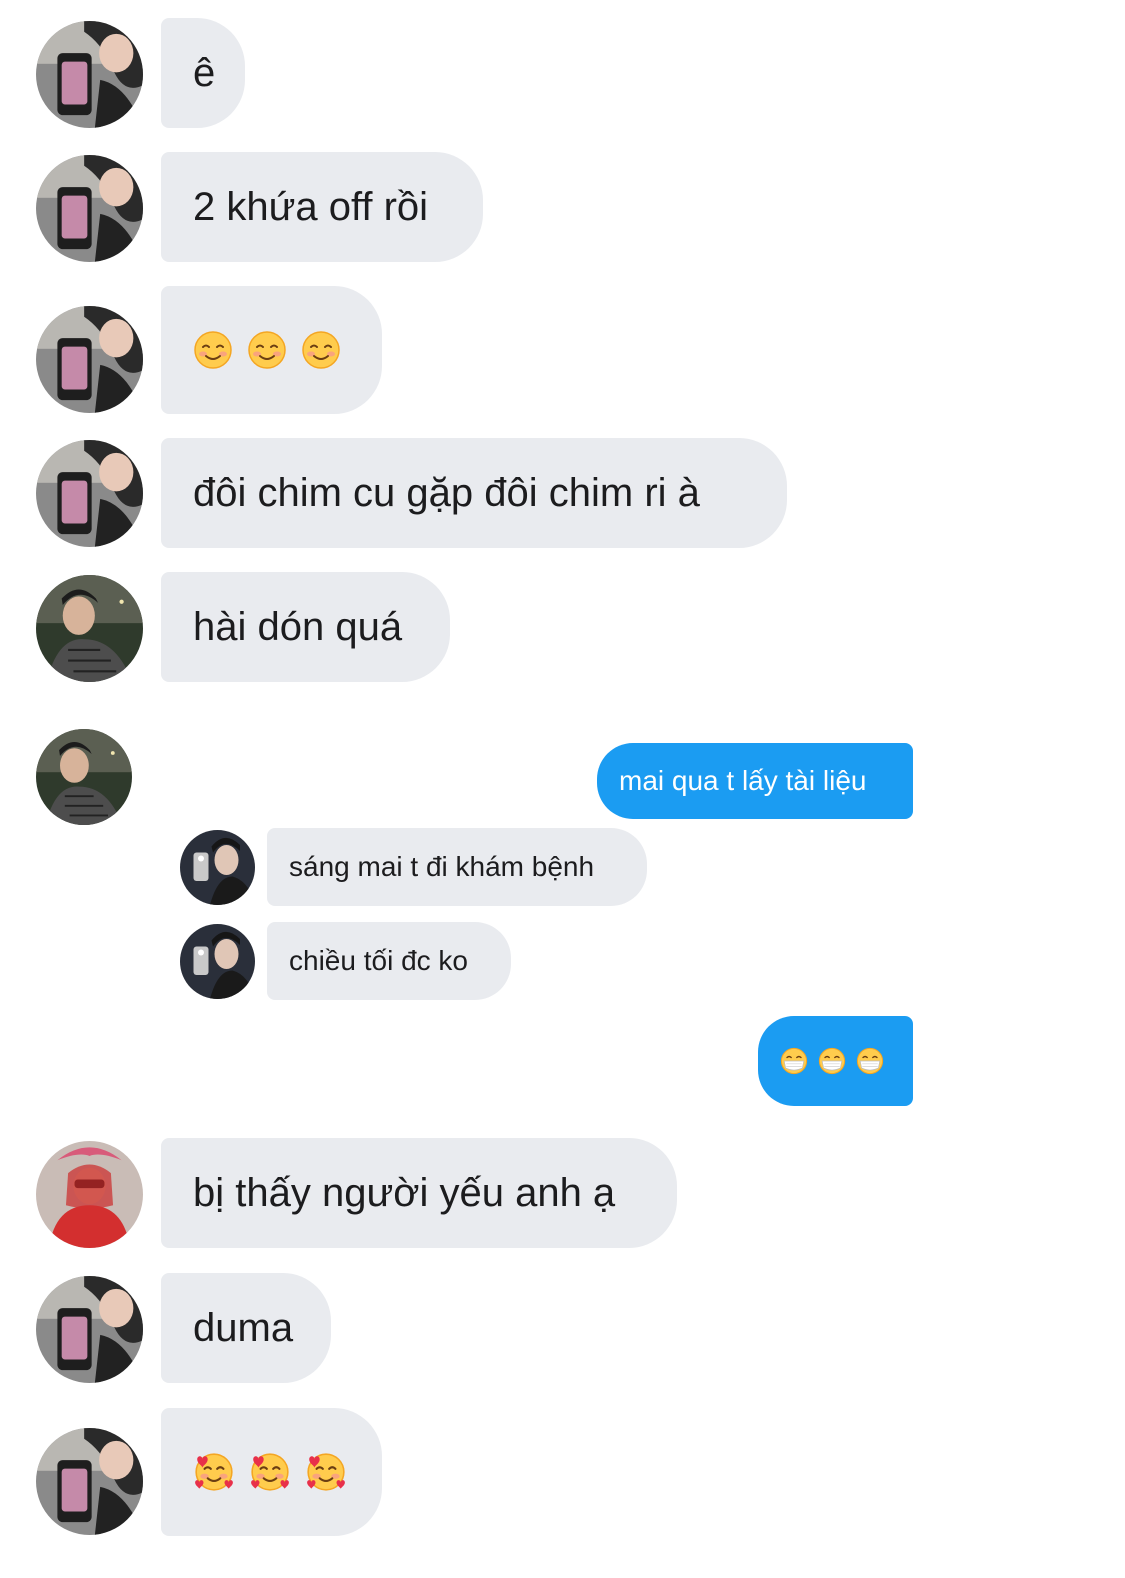  I want to click on message-text: chiều tối đc ko, so click(378, 960).